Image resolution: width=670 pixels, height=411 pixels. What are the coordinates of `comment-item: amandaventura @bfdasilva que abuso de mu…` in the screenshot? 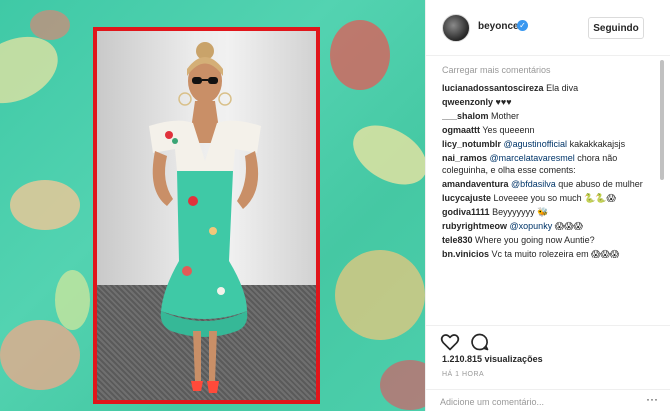 It's located at (549, 184).